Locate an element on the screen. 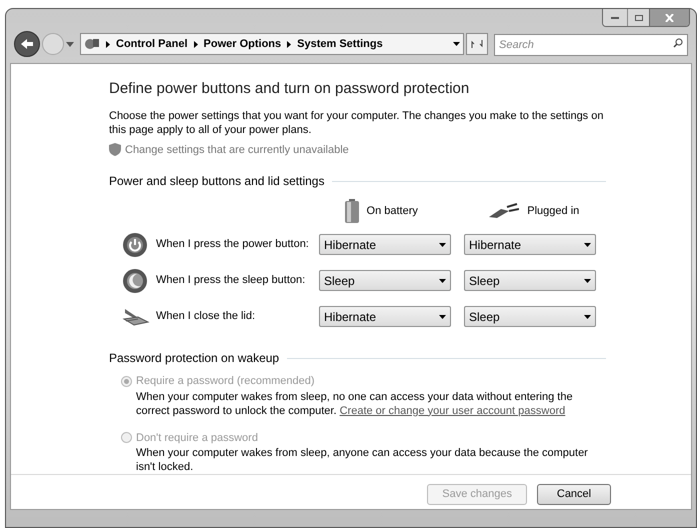 This screenshot has width=697, height=528. column-header: Plugged in is located at coordinates (553, 211).